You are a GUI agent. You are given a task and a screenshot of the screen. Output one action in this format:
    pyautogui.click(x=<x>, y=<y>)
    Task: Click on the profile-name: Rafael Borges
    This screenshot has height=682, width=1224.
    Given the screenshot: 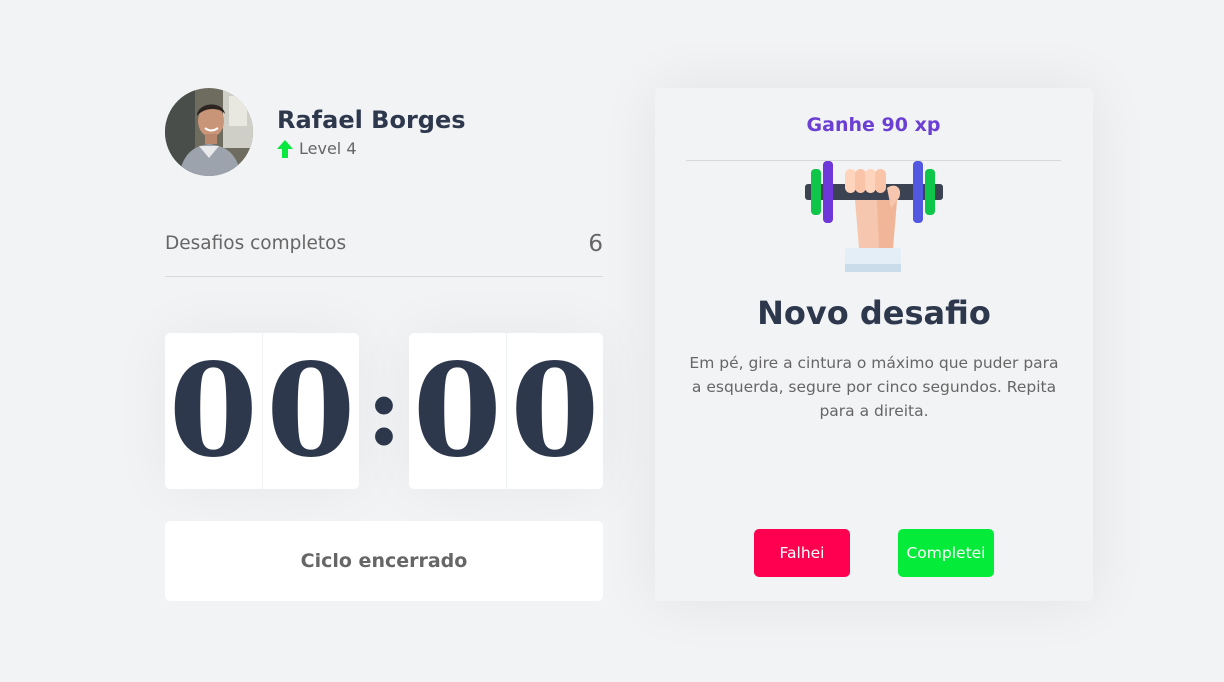 What is the action you would take?
    pyautogui.click(x=371, y=119)
    